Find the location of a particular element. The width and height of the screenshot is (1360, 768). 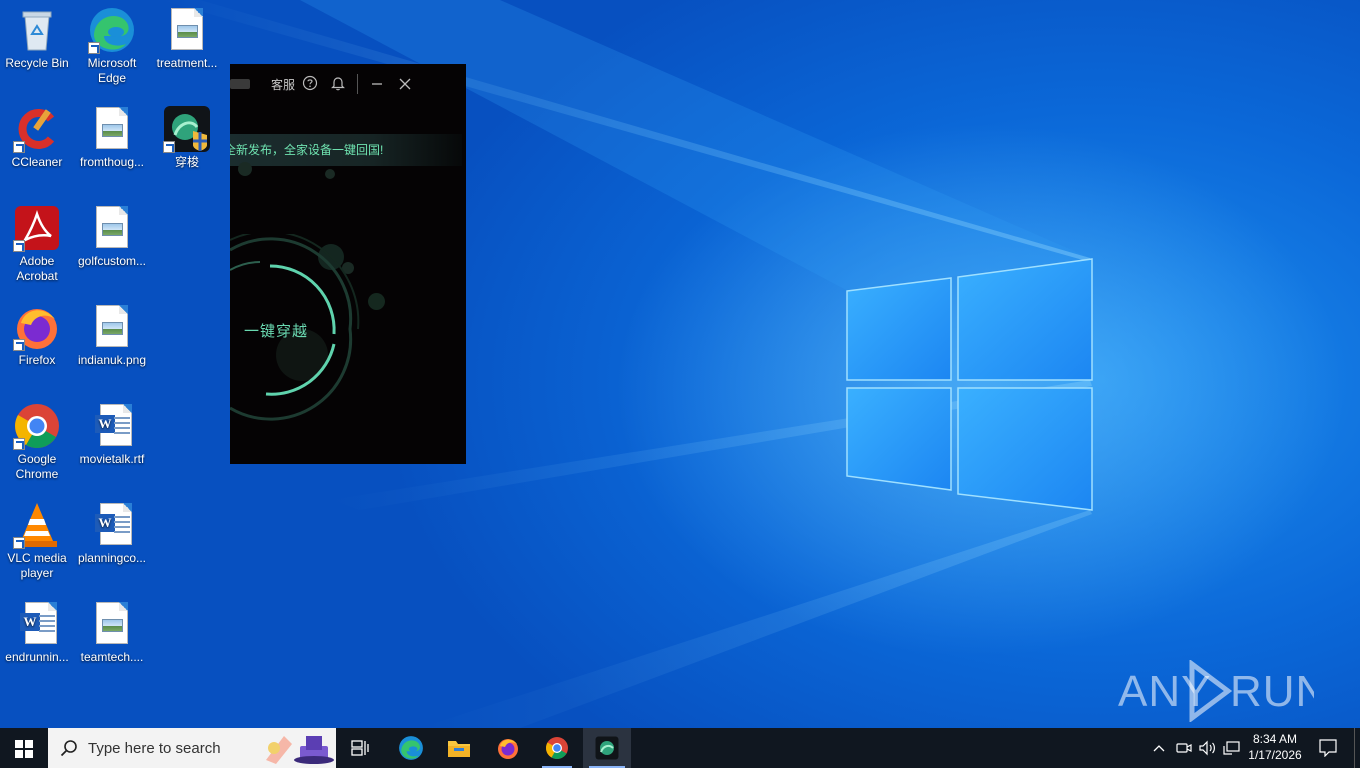

taskbar-file-explorer is located at coordinates (459, 748).